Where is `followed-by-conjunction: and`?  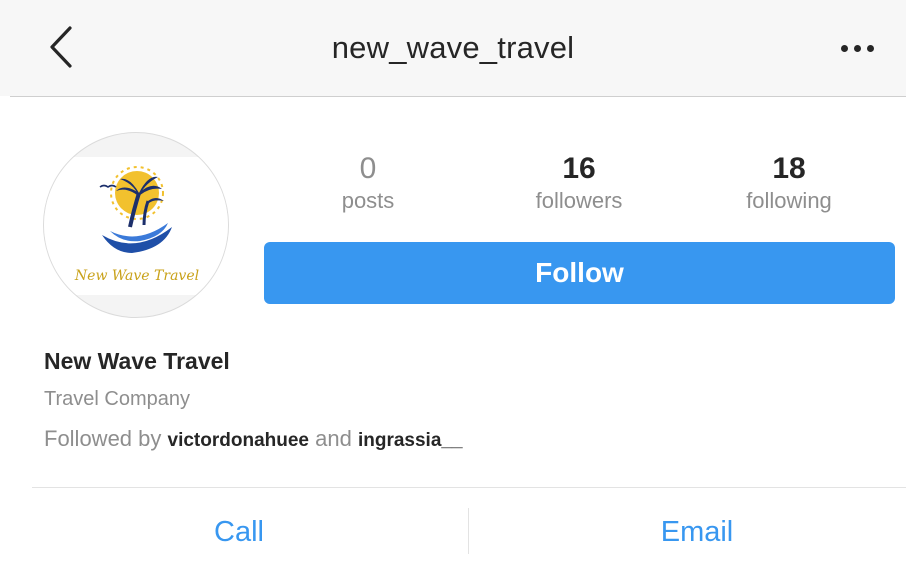
followed-by-conjunction: and is located at coordinates (333, 438).